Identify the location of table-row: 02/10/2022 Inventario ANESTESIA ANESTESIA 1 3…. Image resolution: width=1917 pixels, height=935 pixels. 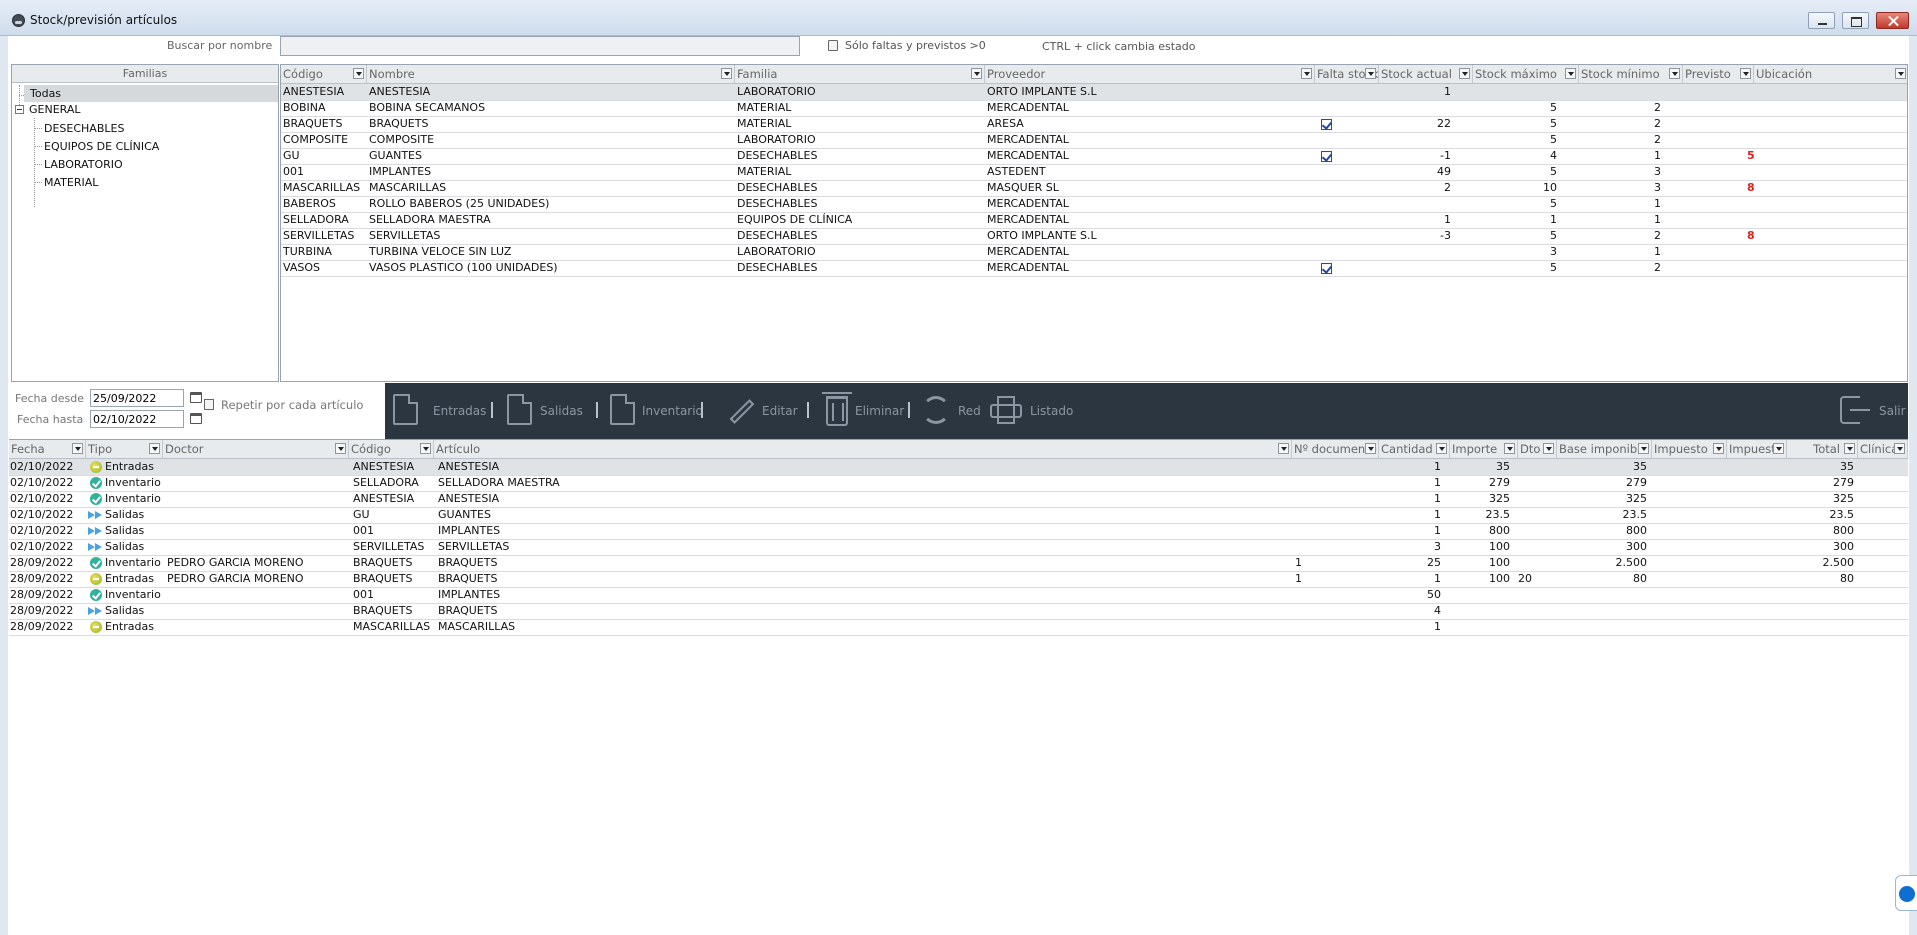
(958, 499).